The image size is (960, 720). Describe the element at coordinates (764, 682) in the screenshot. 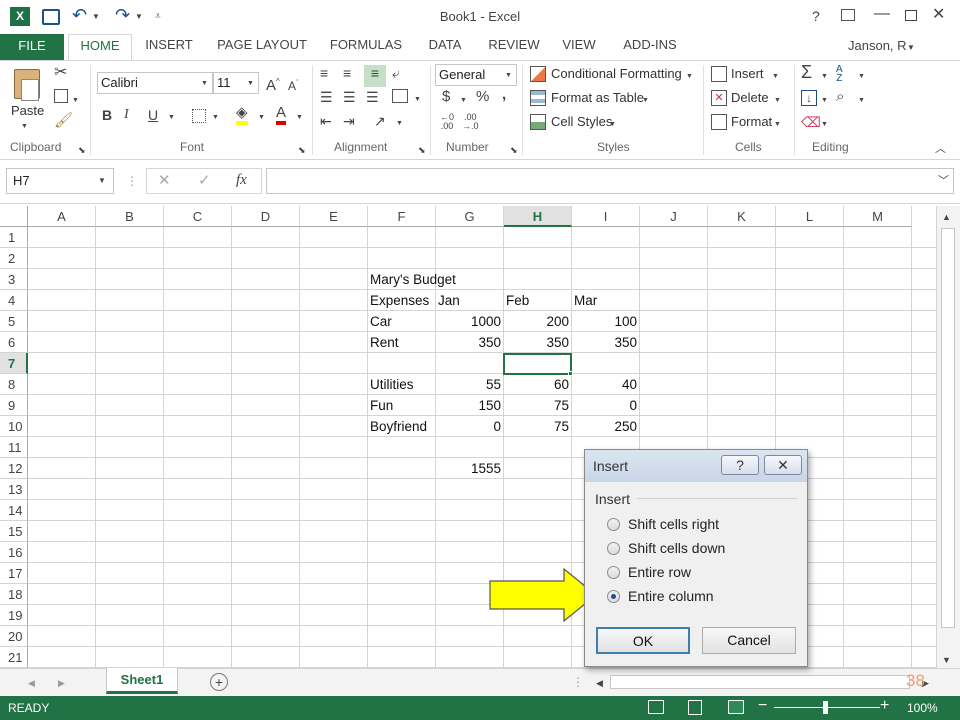

I see `horizontal-scrollbar: ◀ ▶` at that location.